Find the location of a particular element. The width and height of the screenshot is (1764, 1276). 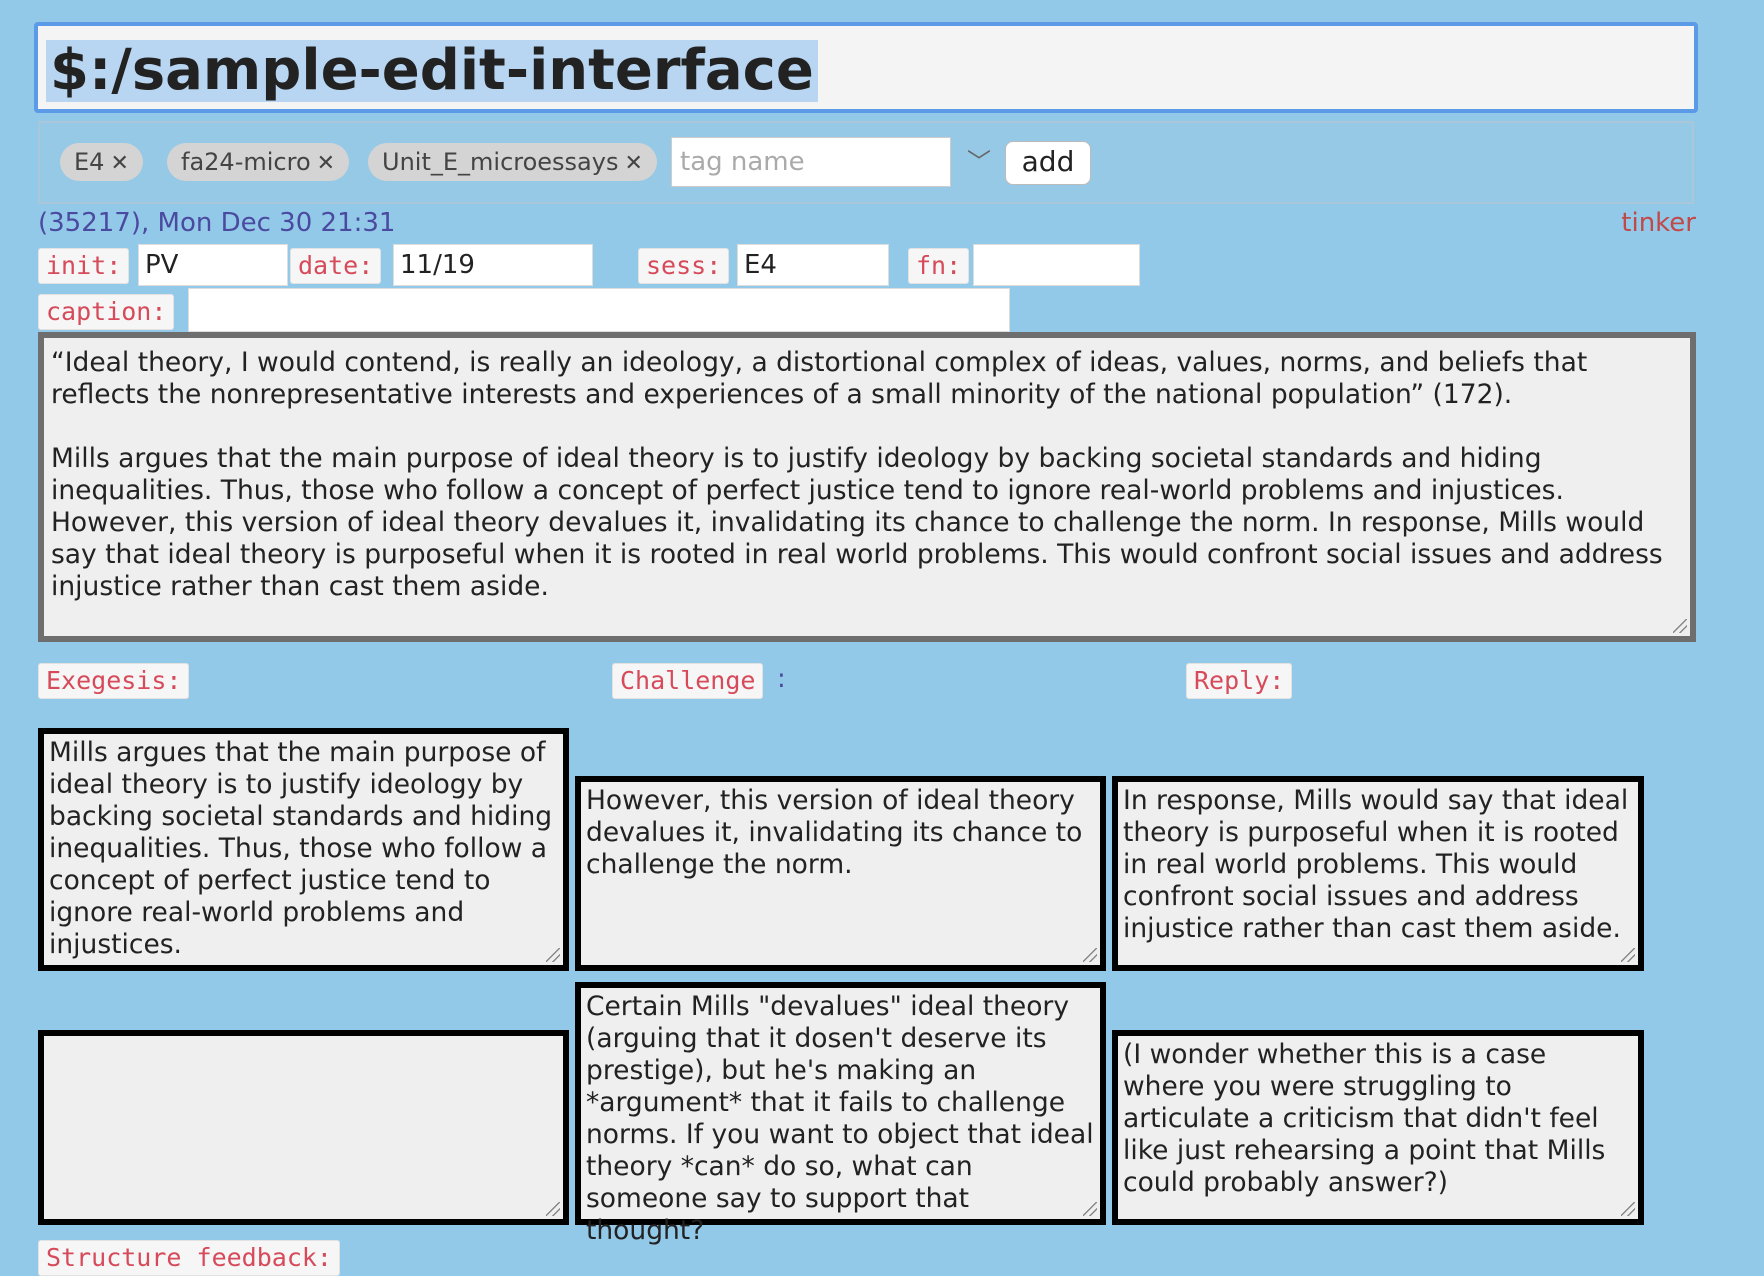

add-tag-button: add is located at coordinates (1048, 163).